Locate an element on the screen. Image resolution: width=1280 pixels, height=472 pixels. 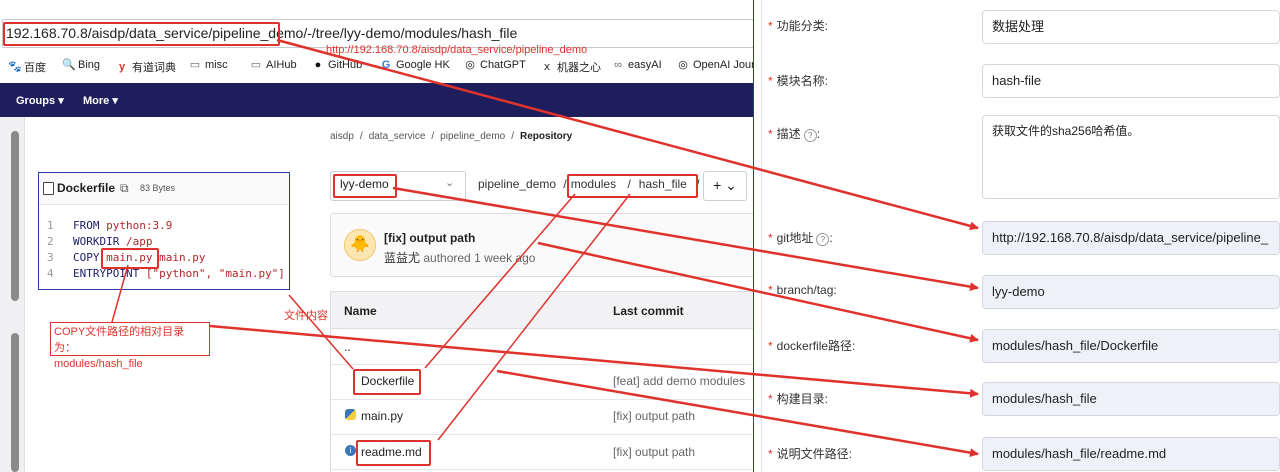
bing-search-icon: 🔍 is located at coordinates (69, 65).